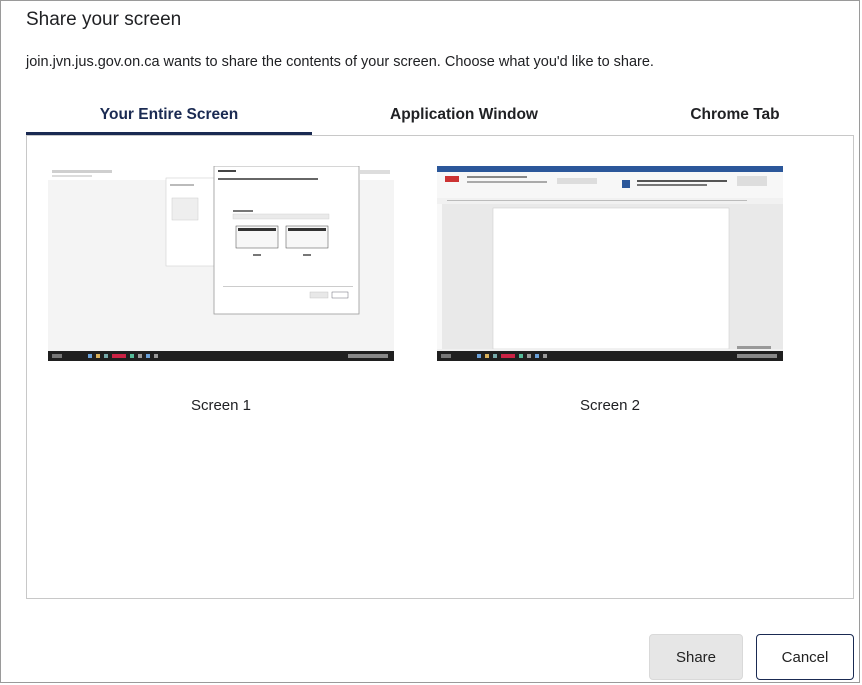 This screenshot has width=862, height=685. What do you see at coordinates (610, 405) in the screenshot?
I see `screen-2-label: Screen 2` at bounding box center [610, 405].